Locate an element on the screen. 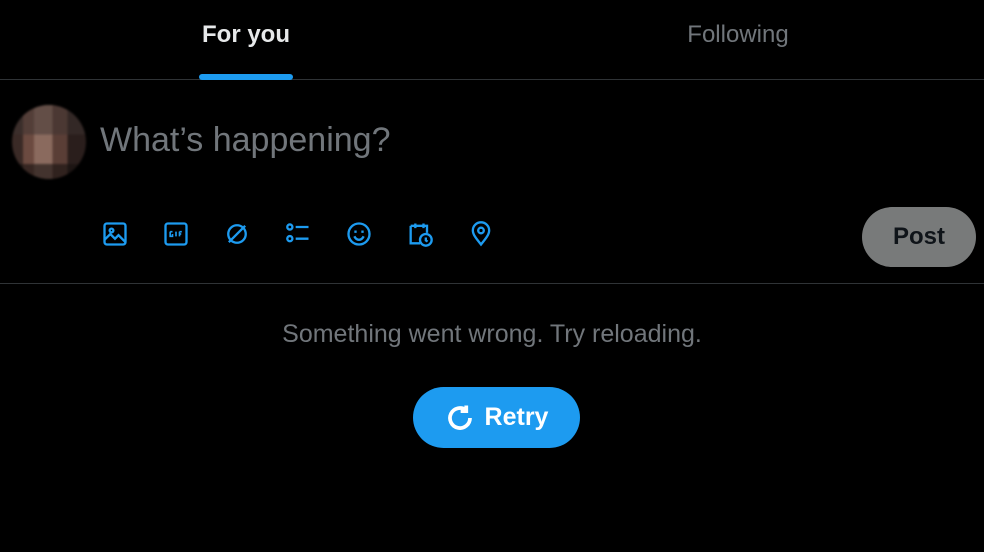  refresh-icon is located at coordinates (459, 417).